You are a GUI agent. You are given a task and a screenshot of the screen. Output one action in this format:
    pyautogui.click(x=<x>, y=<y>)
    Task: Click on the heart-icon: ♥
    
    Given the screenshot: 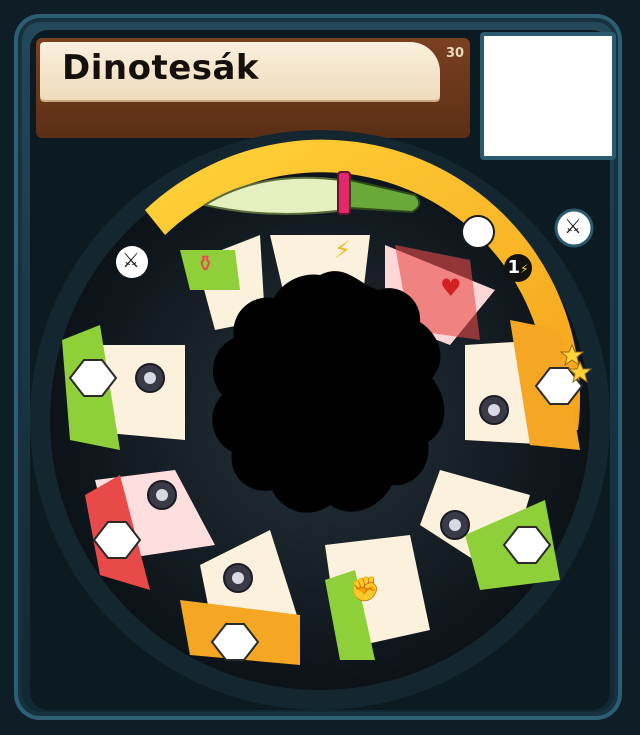 What is the action you would take?
    pyautogui.click(x=451, y=288)
    